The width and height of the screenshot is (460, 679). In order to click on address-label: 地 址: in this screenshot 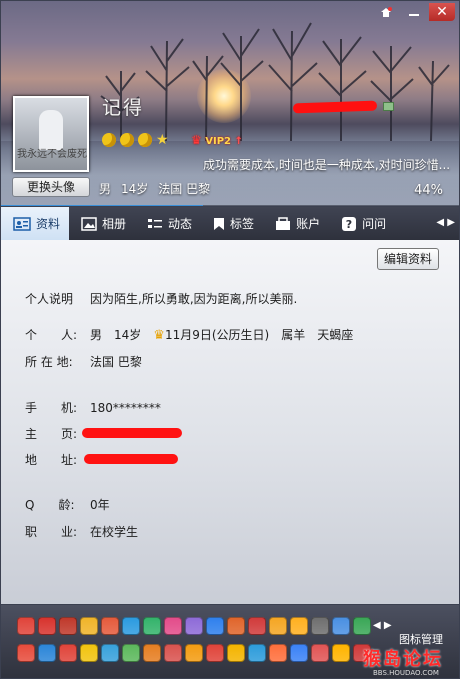, I will do `click(51, 460)`.